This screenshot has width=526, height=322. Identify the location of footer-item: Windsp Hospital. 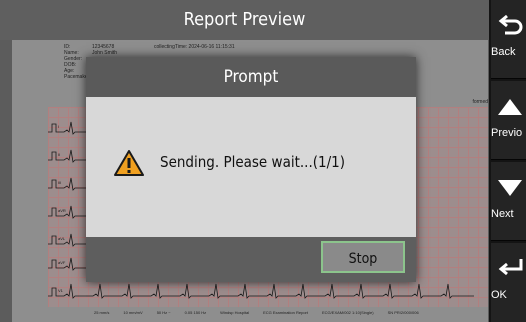
(235, 312).